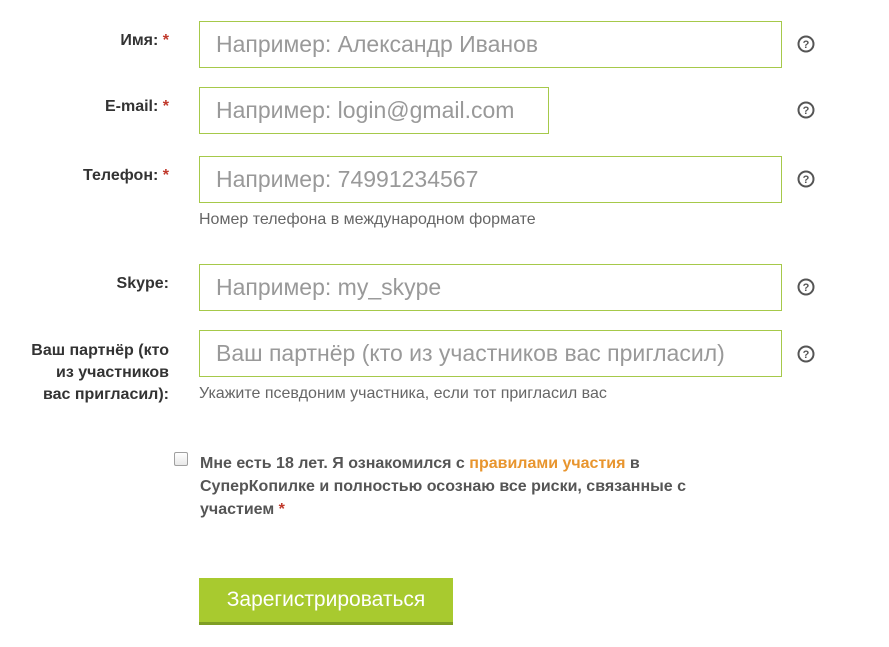 The width and height of the screenshot is (889, 647). What do you see at coordinates (121, 175) in the screenshot?
I see `phone-label-text: Телефон:` at bounding box center [121, 175].